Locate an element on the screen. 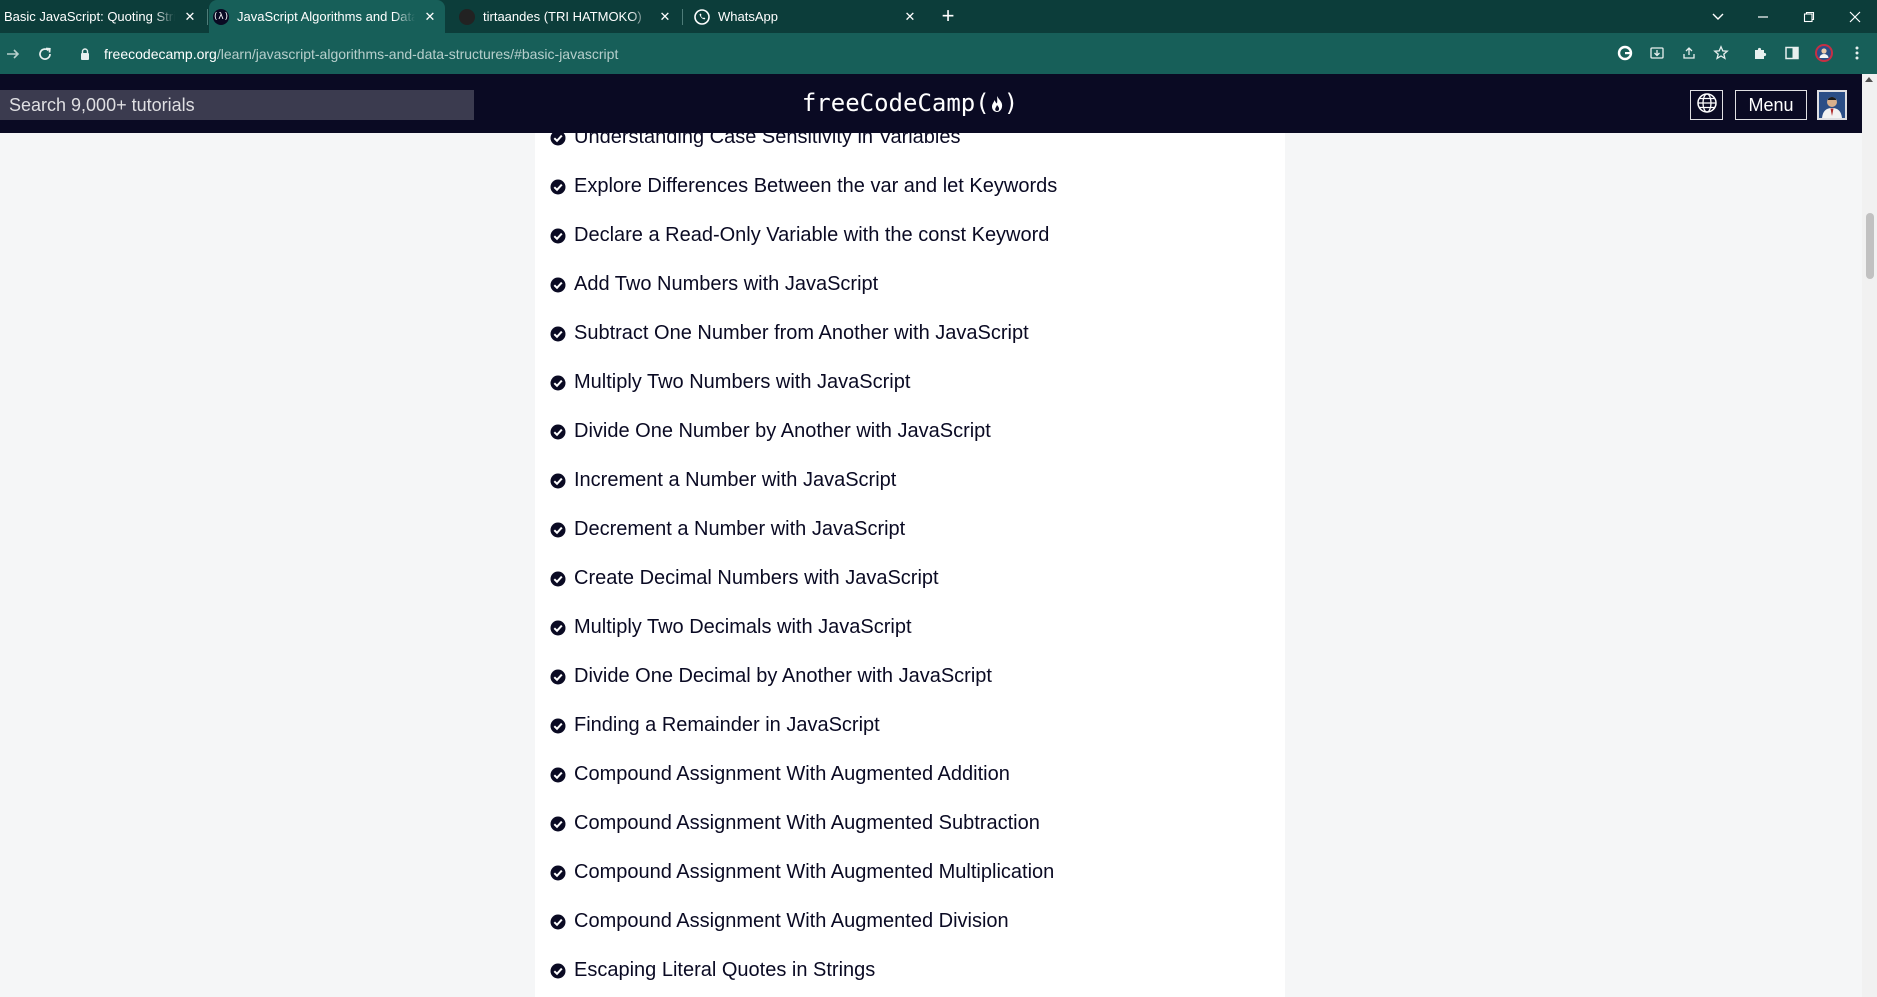  google-lens-icon is located at coordinates (1625, 53).